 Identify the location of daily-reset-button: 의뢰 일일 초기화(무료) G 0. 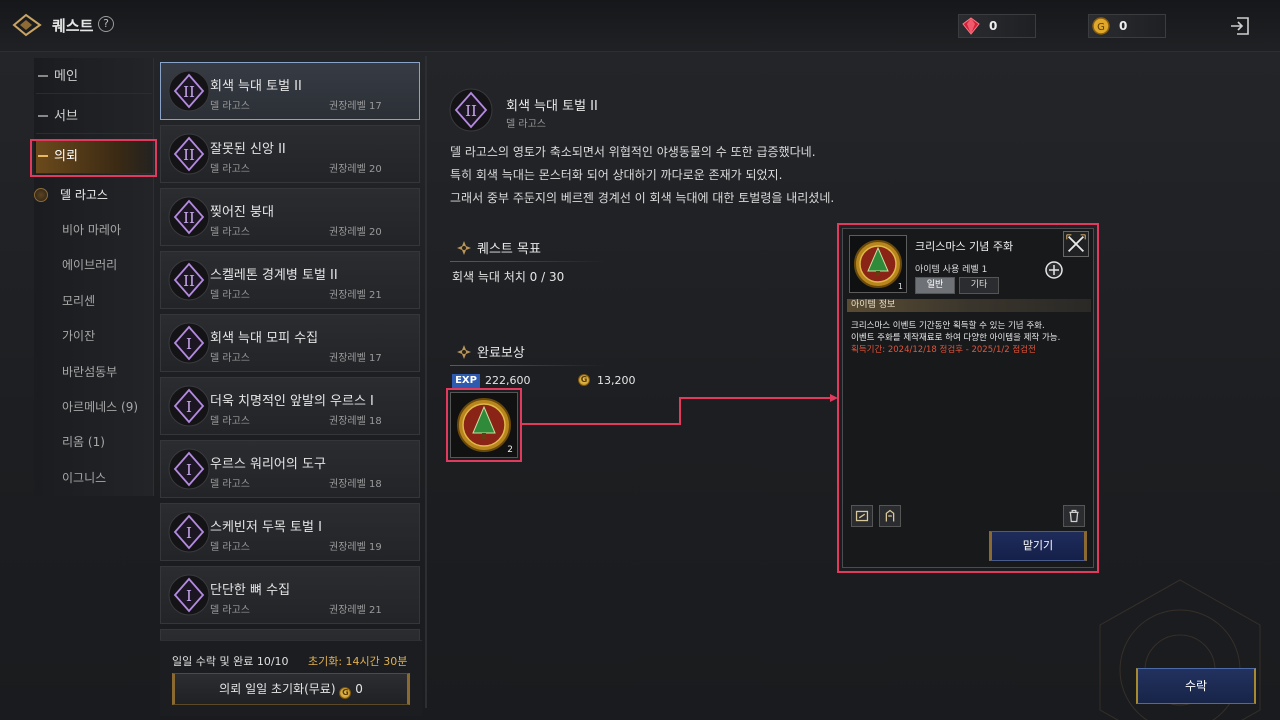
(291, 689).